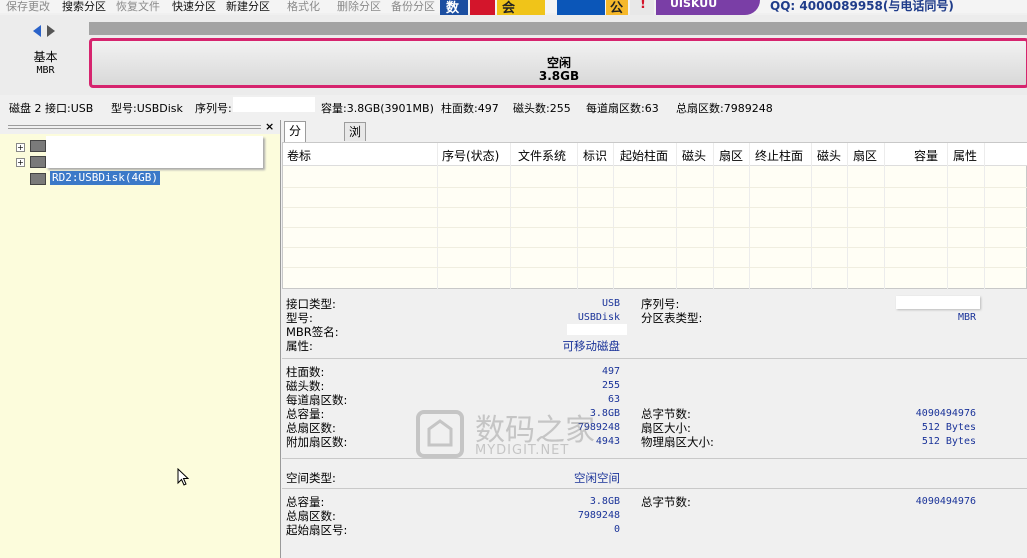 The image size is (1027, 558). What do you see at coordinates (558, 28) in the screenshot?
I see `disk-bar-strip` at bounding box center [558, 28].